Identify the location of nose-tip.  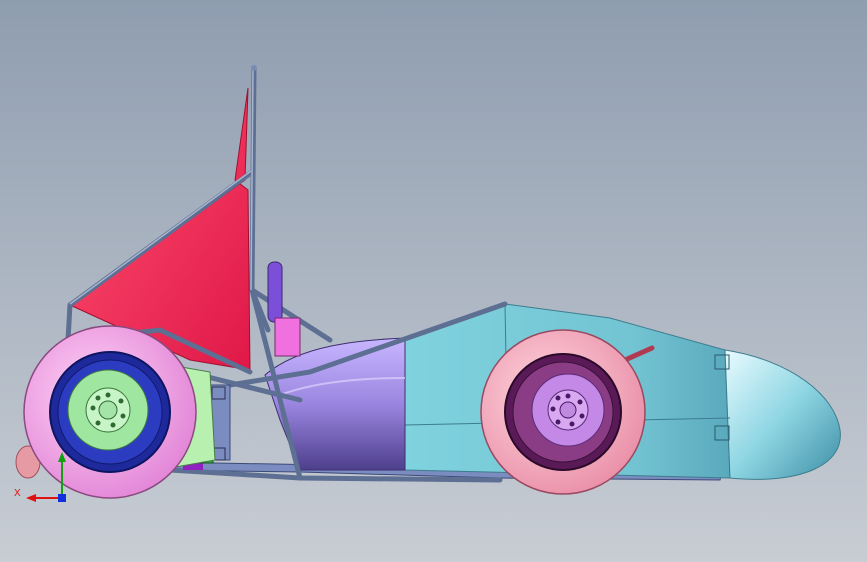
(782, 414).